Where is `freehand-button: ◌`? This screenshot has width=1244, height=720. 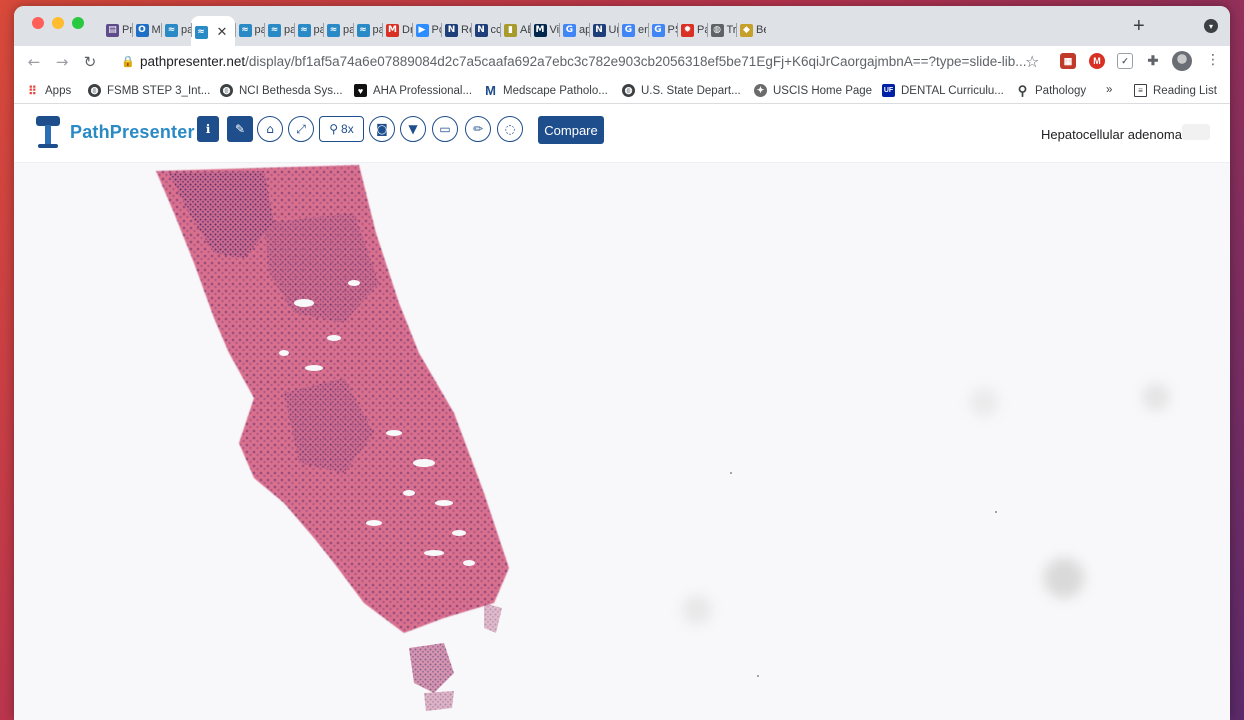 freehand-button: ◌ is located at coordinates (510, 129).